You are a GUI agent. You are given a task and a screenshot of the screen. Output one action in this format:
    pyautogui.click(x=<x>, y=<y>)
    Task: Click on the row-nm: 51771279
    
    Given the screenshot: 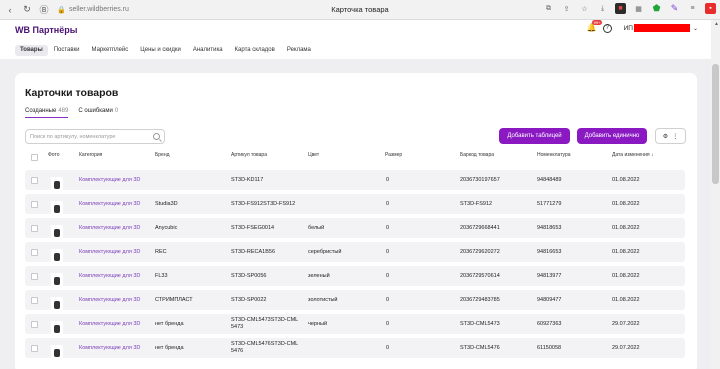 What is the action you would take?
    pyautogui.click(x=549, y=204)
    